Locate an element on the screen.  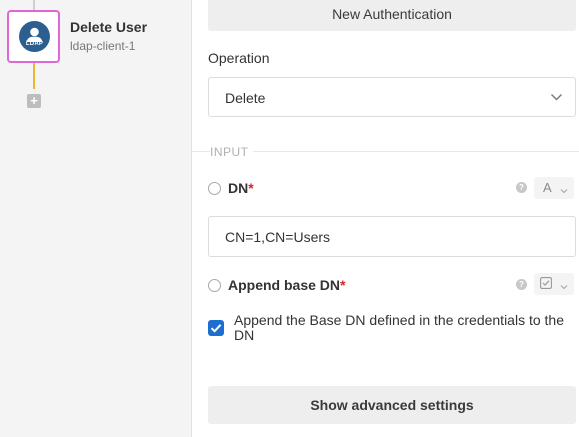
ldap-user-icon: LDAP is located at coordinates (34, 36).